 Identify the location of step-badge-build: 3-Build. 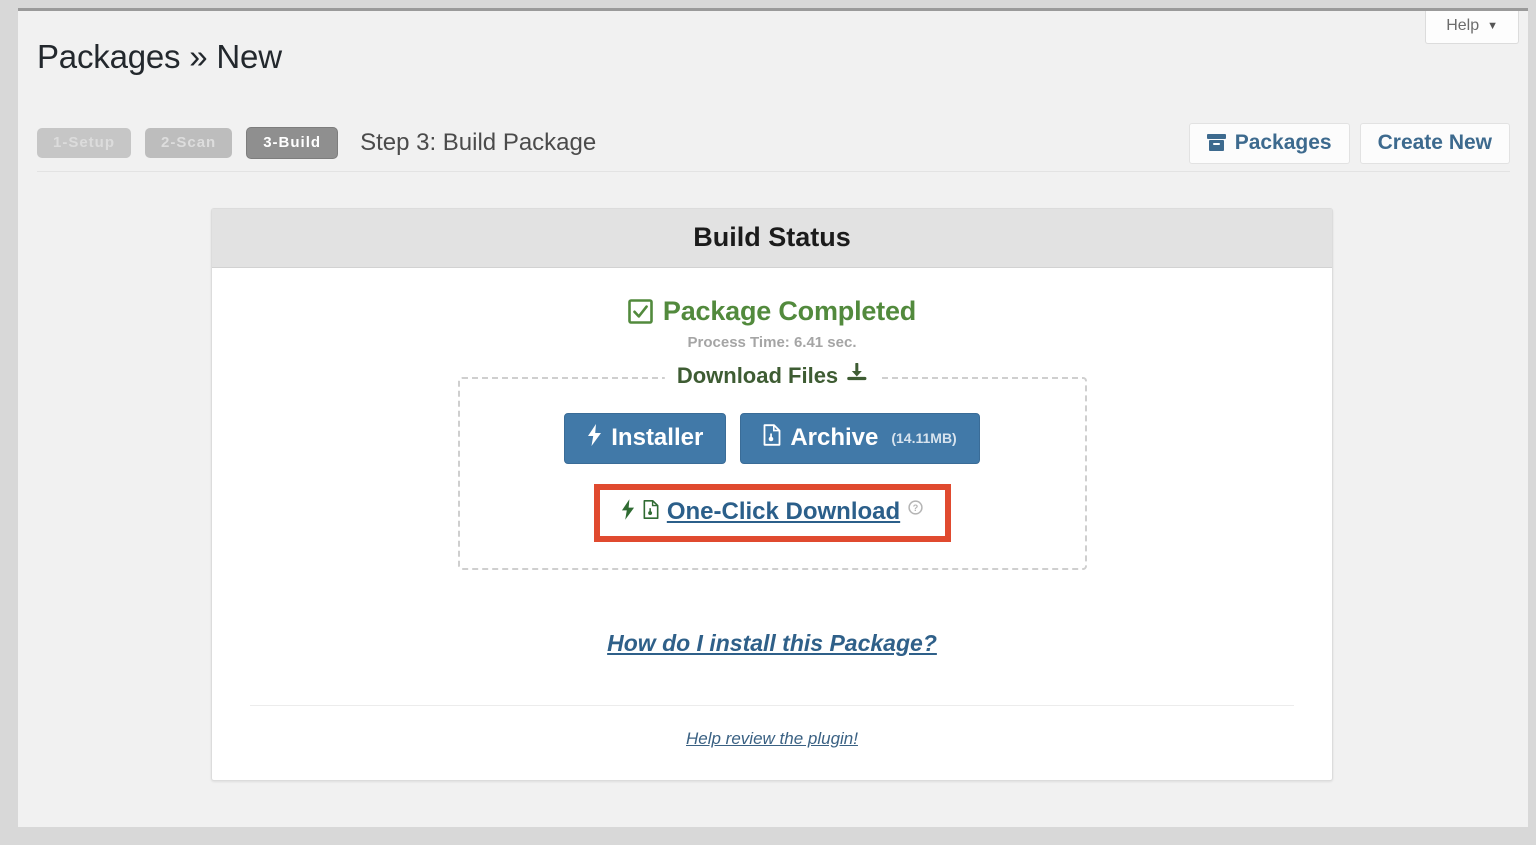
(292, 143).